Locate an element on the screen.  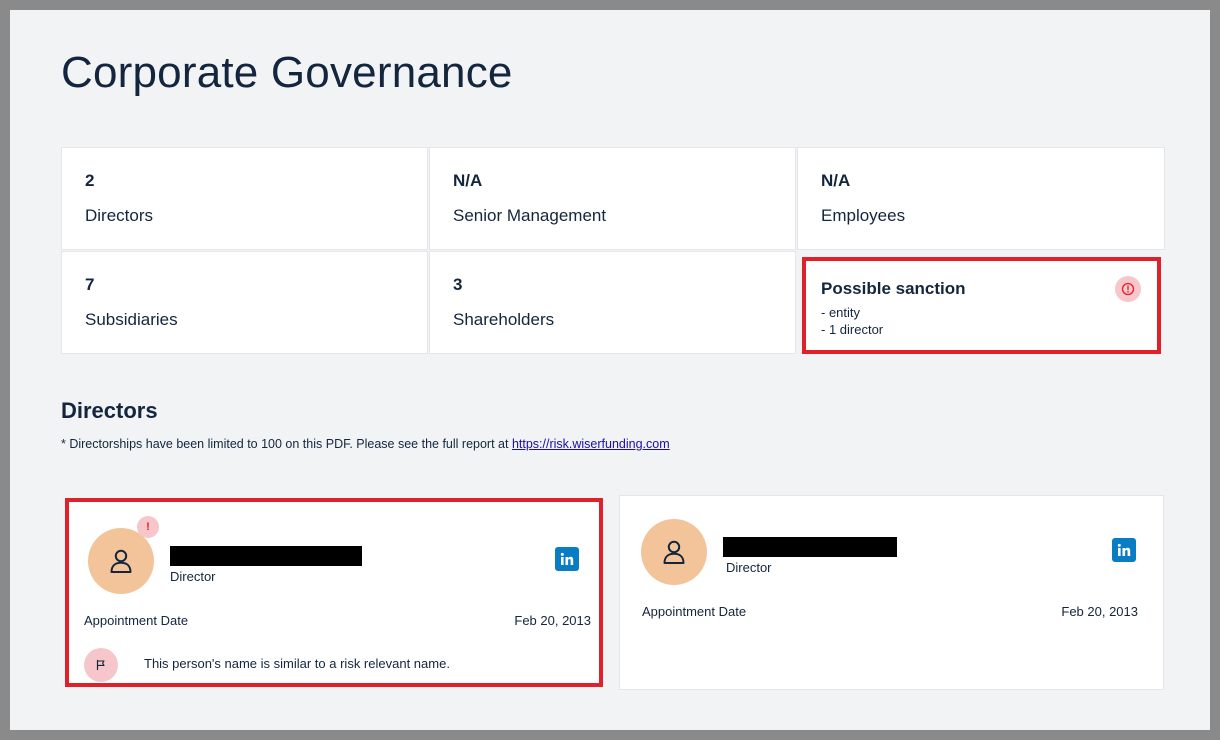
risk-alert-badge: ! is located at coordinates (148, 527).